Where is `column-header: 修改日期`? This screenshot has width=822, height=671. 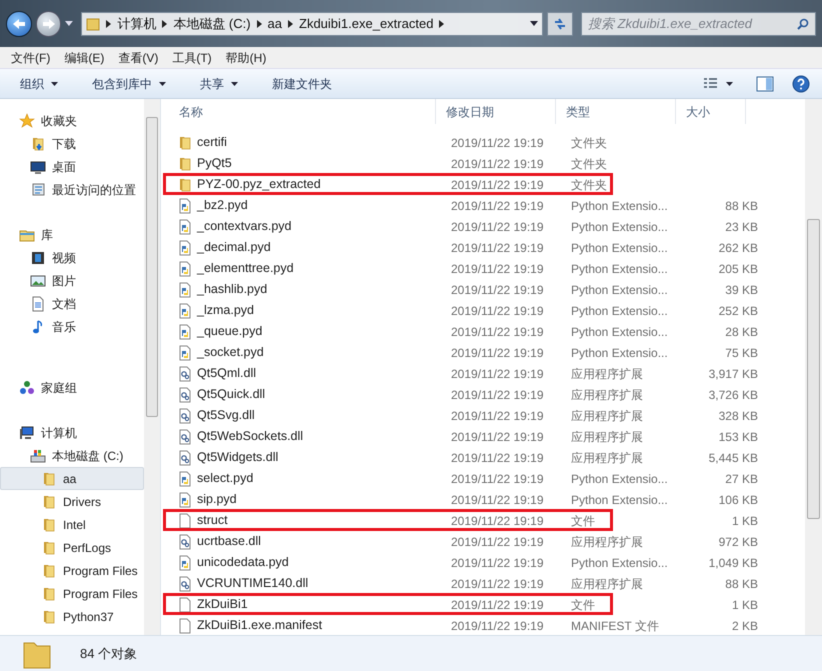
column-header: 修改日期 is located at coordinates (496, 111).